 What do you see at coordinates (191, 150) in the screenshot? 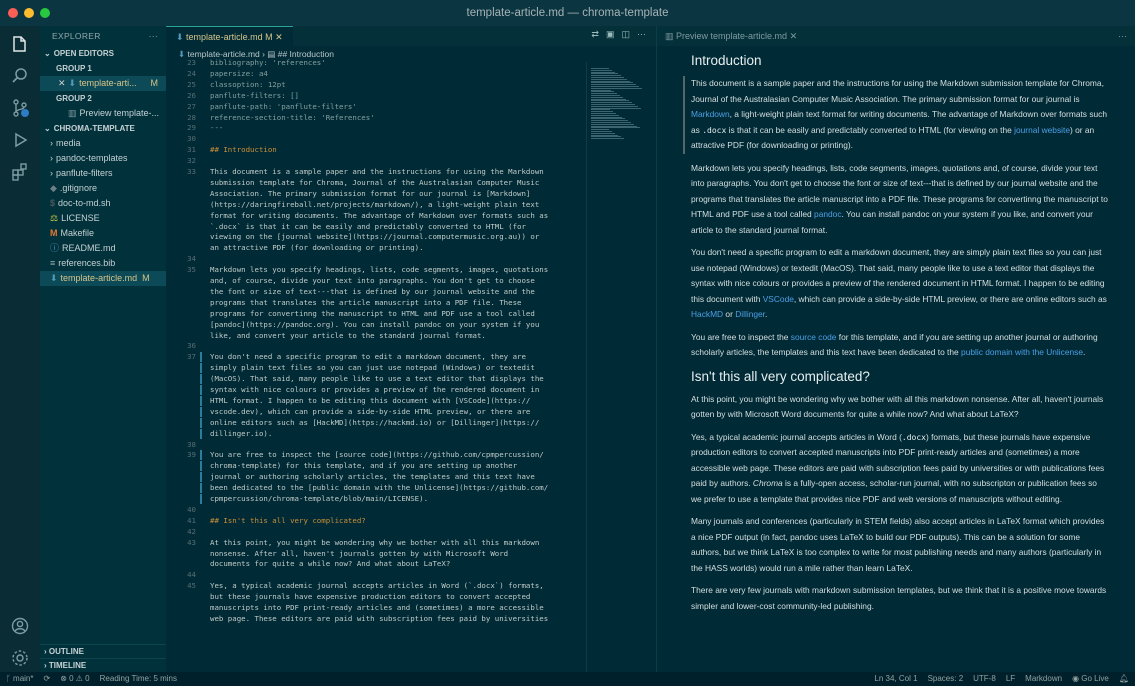
I see `line-number: 31` at bounding box center [191, 150].